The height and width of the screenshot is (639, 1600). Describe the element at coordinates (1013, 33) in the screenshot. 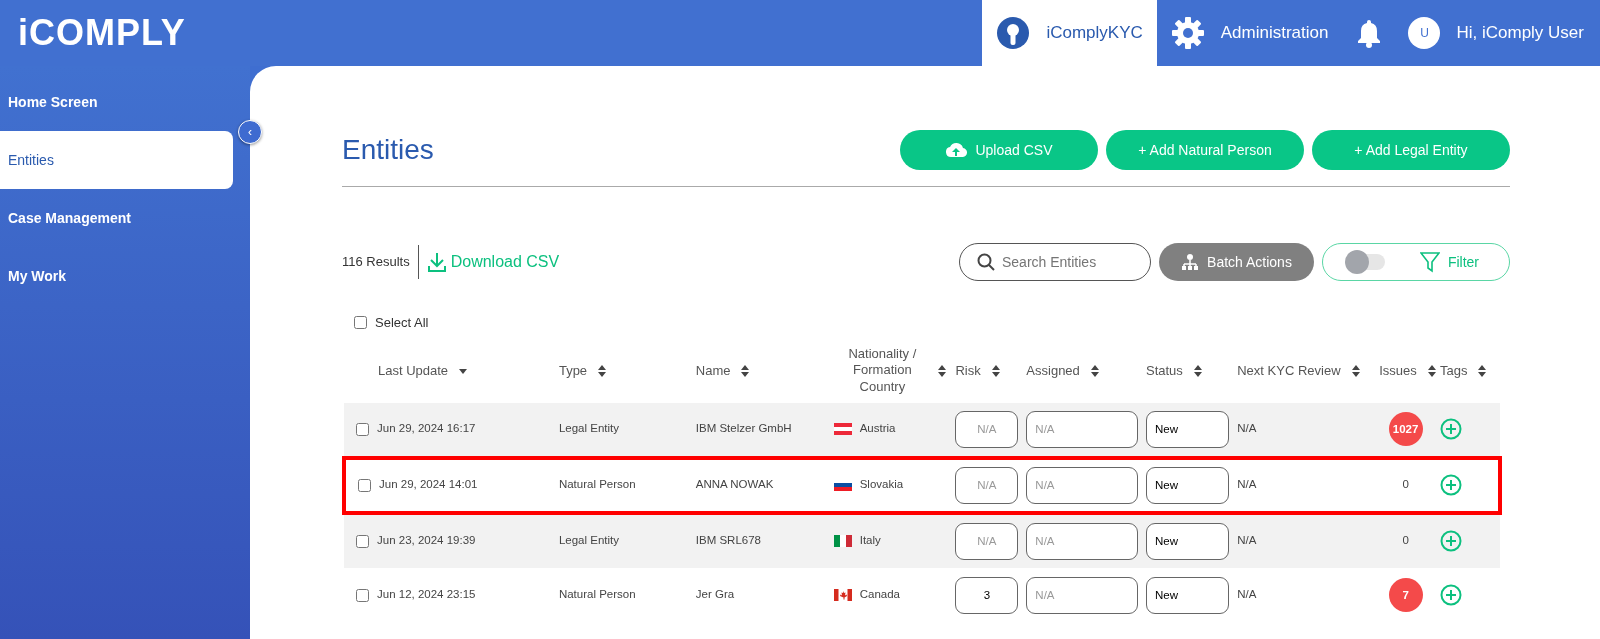

I see `keyhole-logo-icon` at that location.